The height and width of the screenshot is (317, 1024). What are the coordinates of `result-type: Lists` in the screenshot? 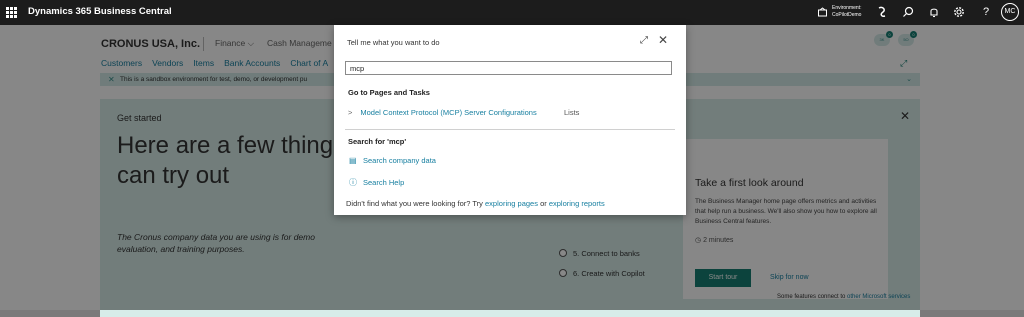 It's located at (572, 112).